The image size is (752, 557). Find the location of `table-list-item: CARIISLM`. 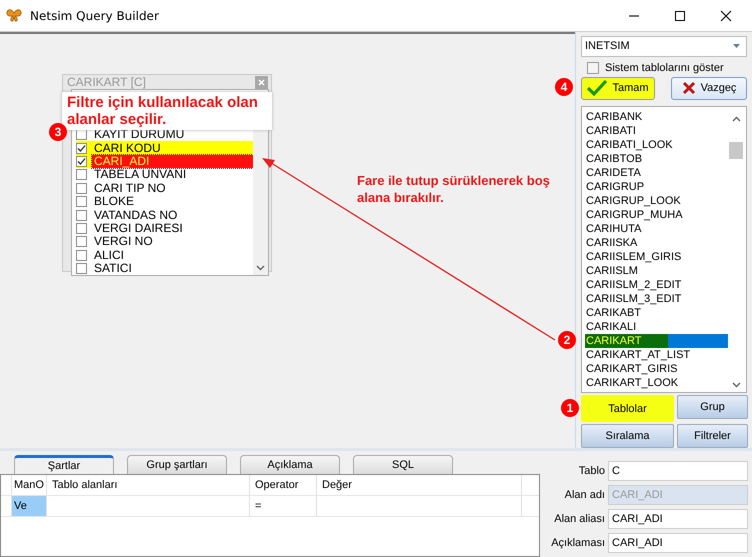

table-list-item: CARIISLM is located at coordinates (656, 271).